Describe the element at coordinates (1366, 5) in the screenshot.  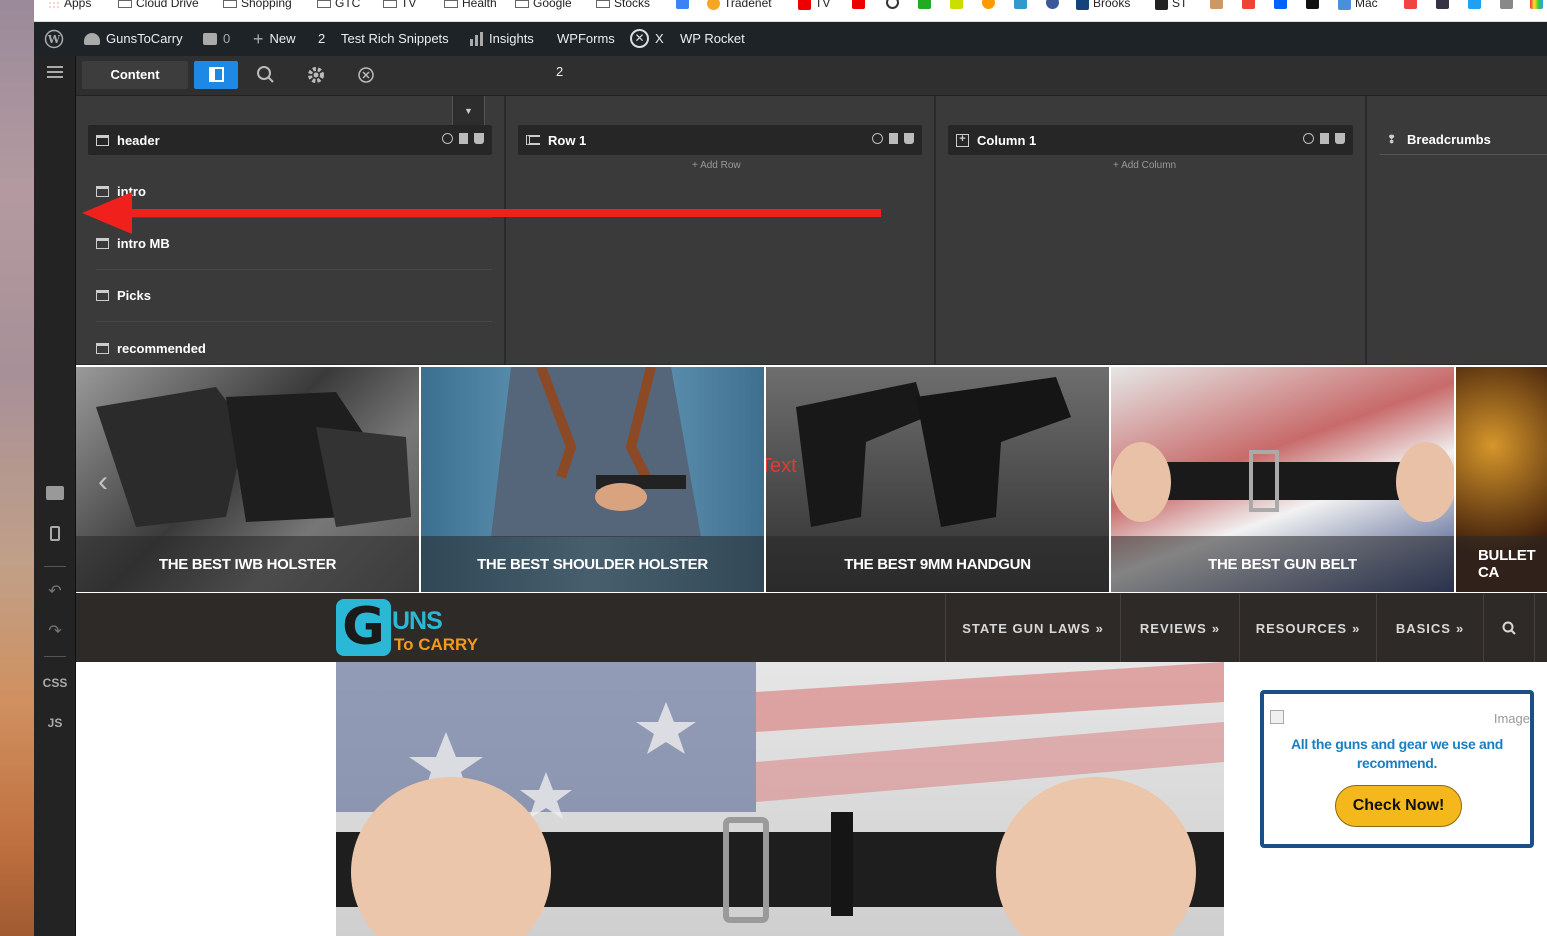
I see `bookmark-label: Mac` at that location.